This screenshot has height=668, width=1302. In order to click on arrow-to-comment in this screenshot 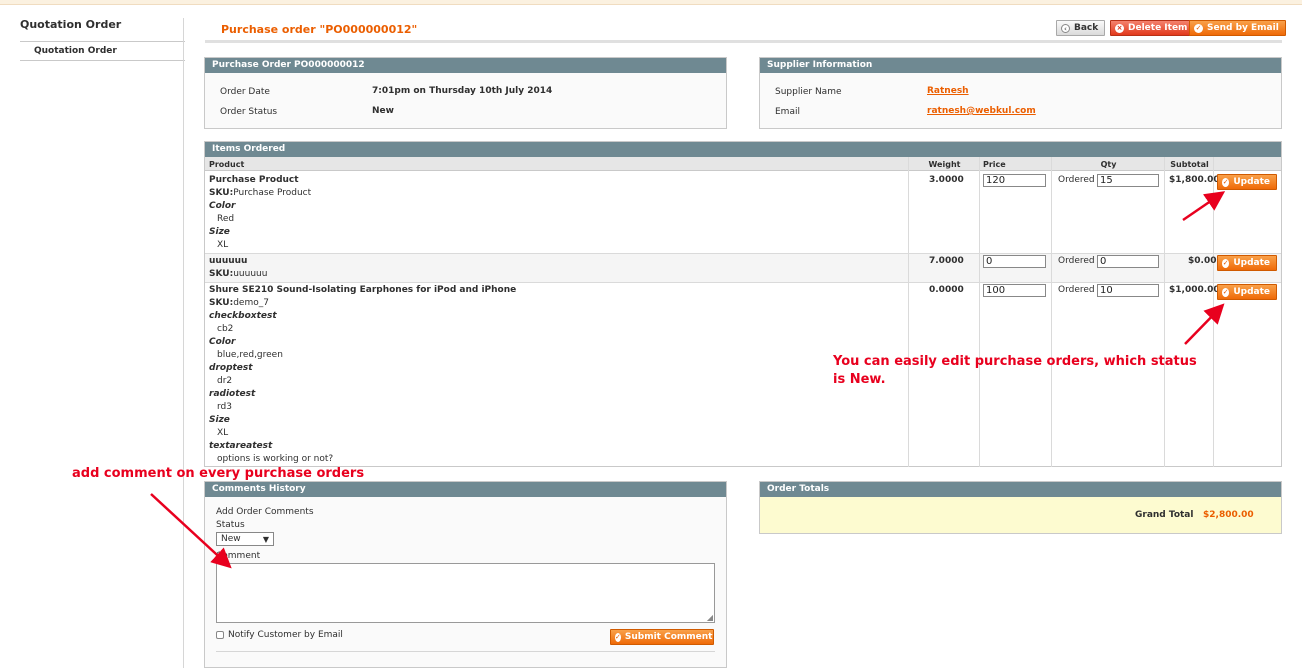, I will do `click(191, 531)`.